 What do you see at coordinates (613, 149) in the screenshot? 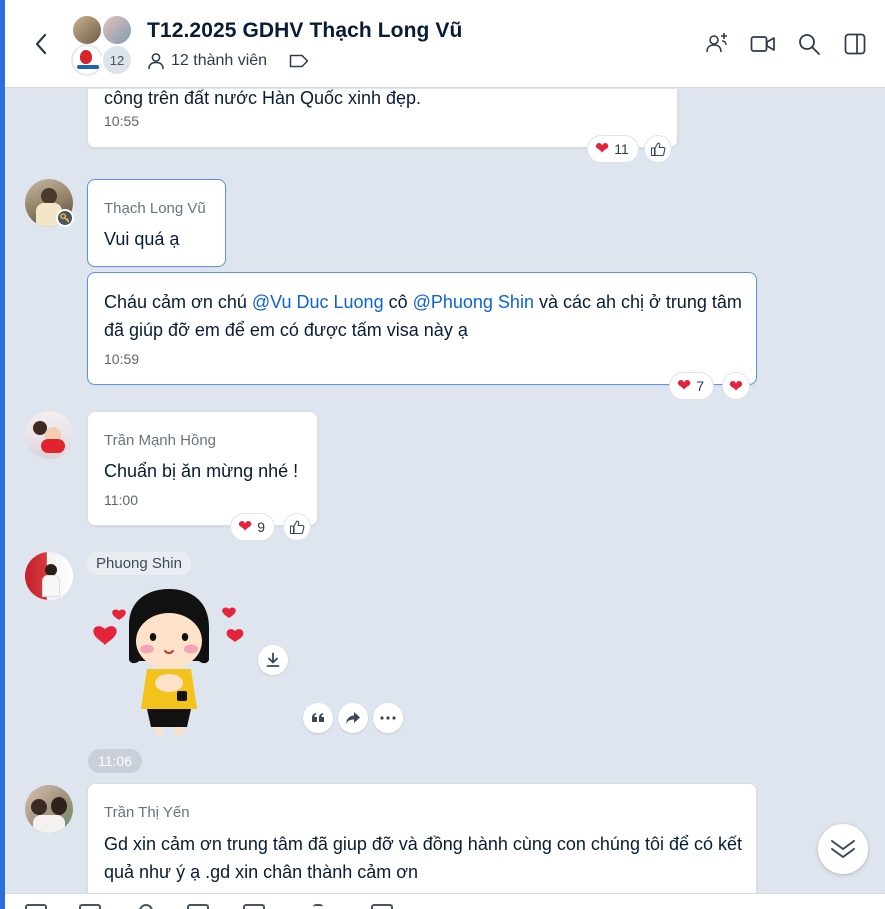
I see `reaction-summary: ❤ 11` at bounding box center [613, 149].